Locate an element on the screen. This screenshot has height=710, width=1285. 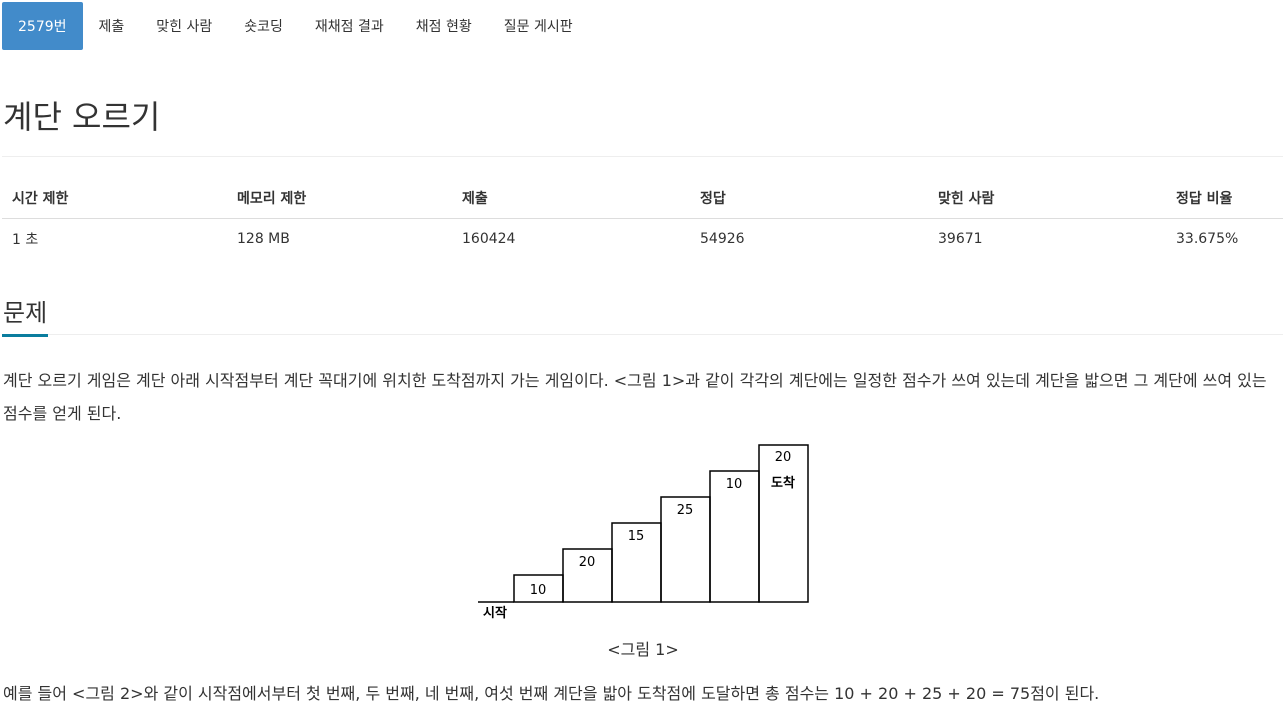
cell-accepted: 54926 is located at coordinates (722, 239).